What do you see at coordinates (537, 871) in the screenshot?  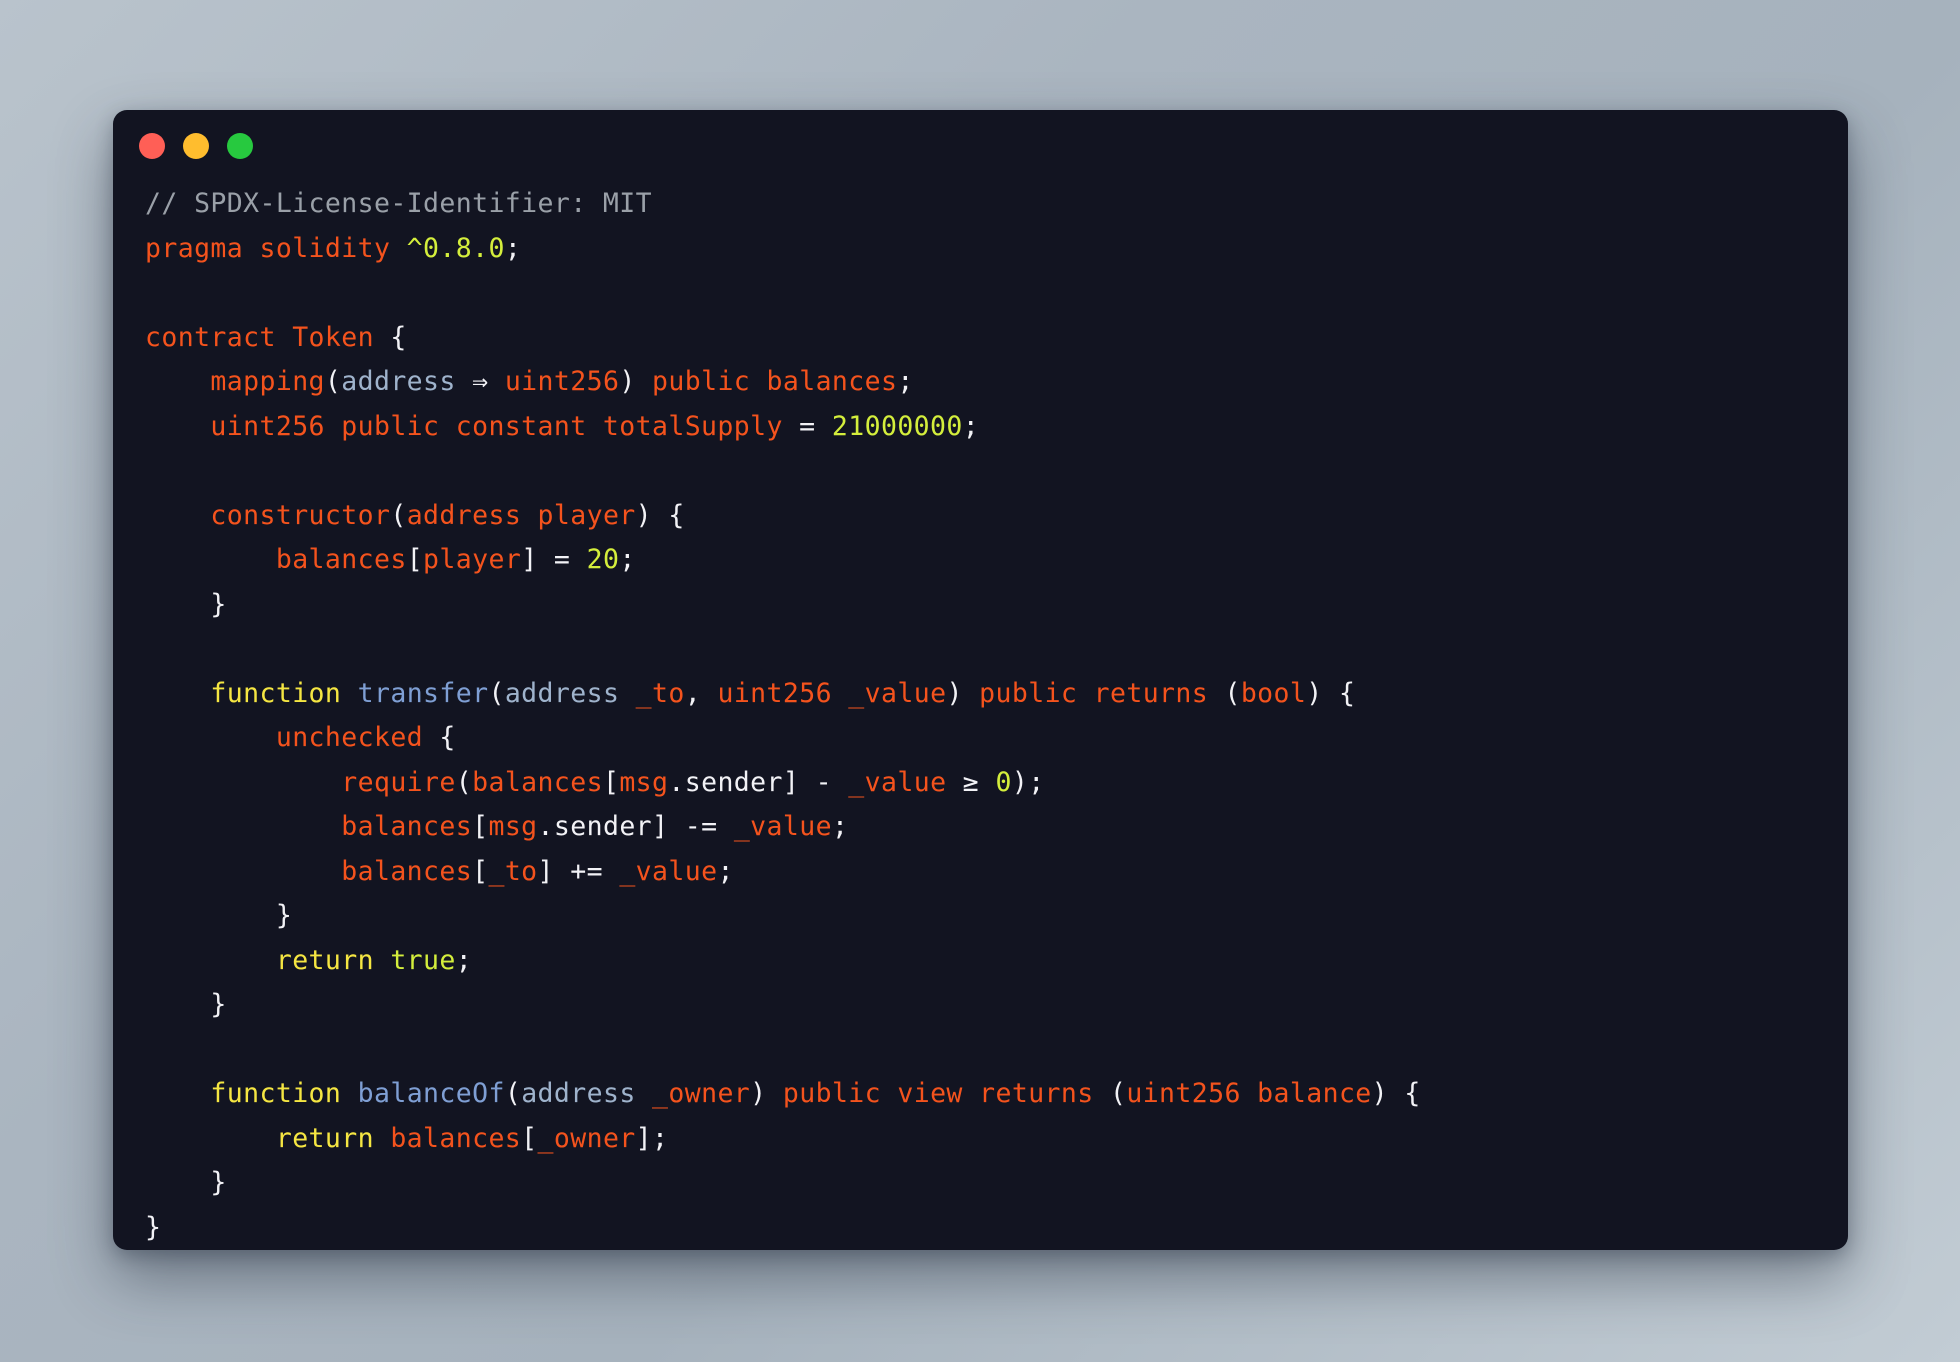 I see `code-line-16: balances[_to] += _value;` at bounding box center [537, 871].